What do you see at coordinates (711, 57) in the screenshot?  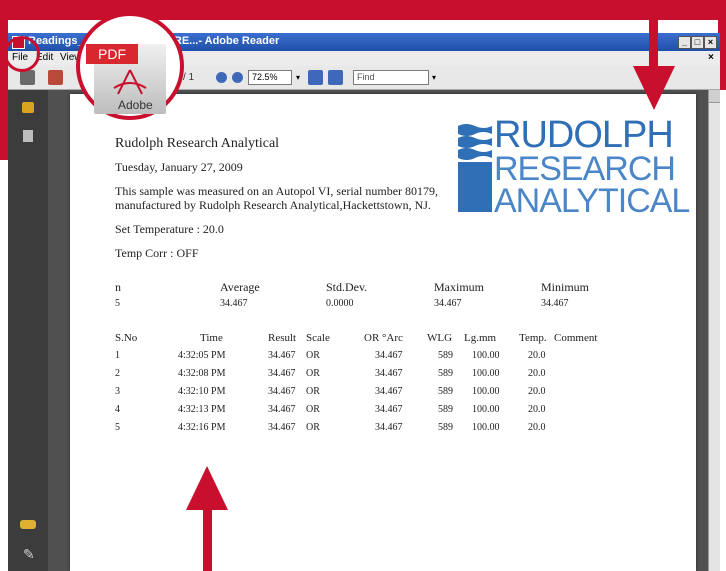 I see `close-doc-icon: ×` at bounding box center [711, 57].